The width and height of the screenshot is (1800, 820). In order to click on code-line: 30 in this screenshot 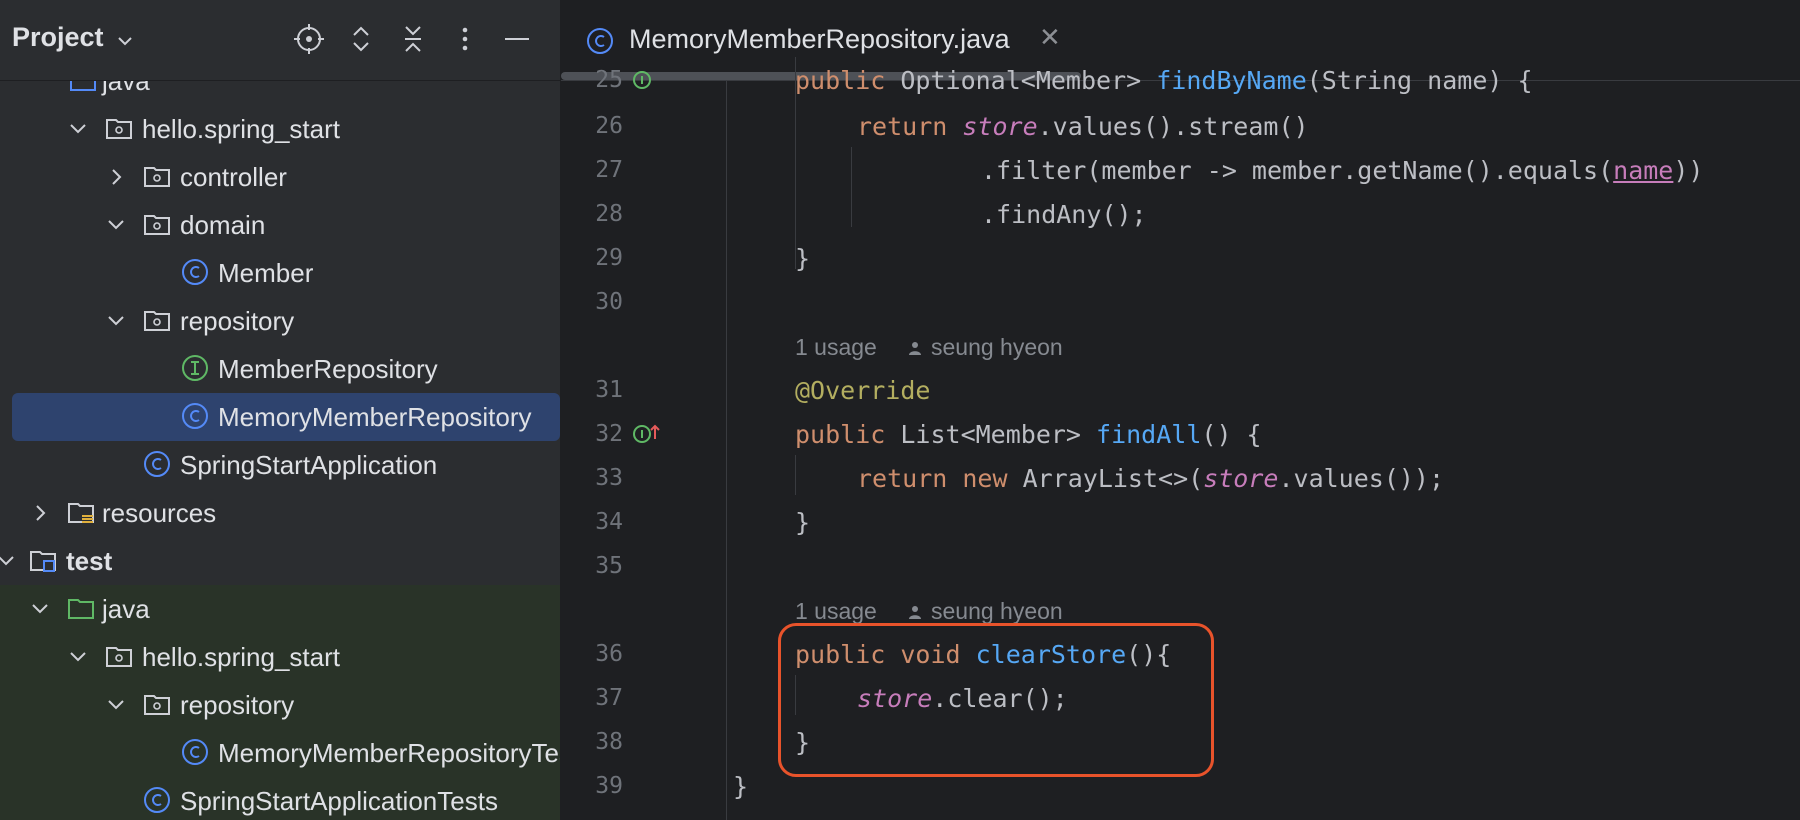, I will do `click(1180, 301)`.